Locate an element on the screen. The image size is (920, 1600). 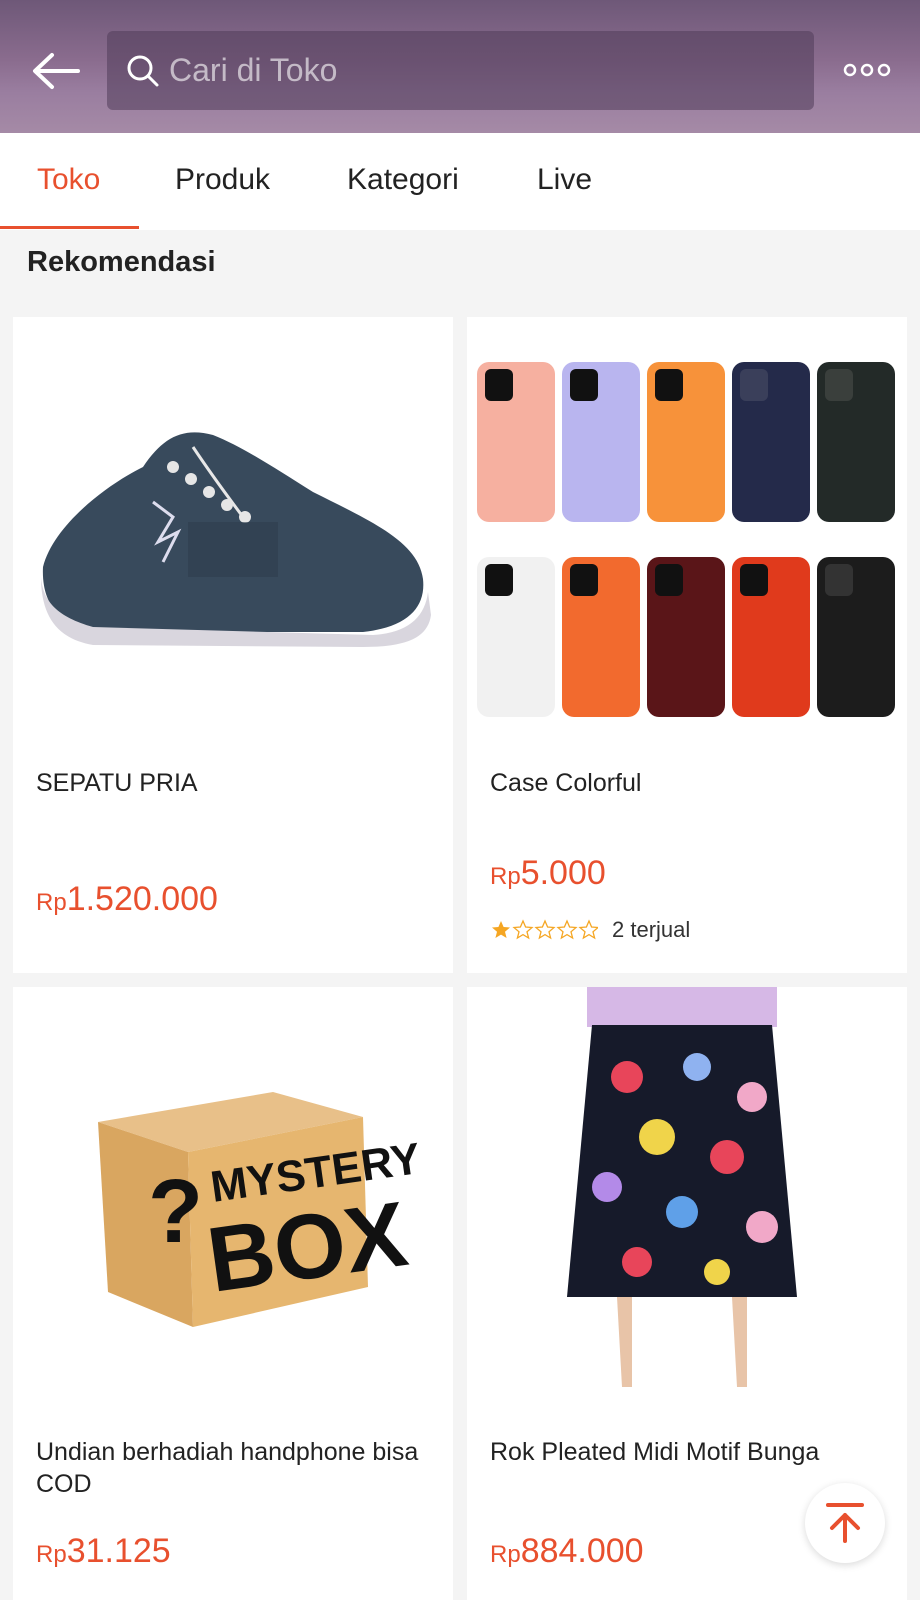
product-name: SEPATU PRIA is located at coordinates (117, 783).